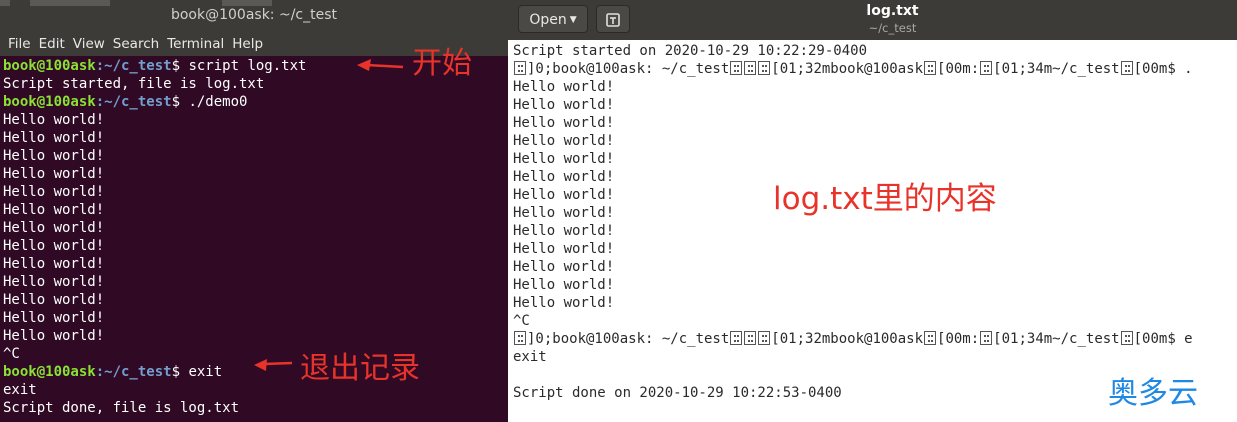 This screenshot has width=1237, height=422. Describe the element at coordinates (255, 102) in the screenshot. I see `terminal-line: book@100ask:~/c_test$ ./demo0` at that location.